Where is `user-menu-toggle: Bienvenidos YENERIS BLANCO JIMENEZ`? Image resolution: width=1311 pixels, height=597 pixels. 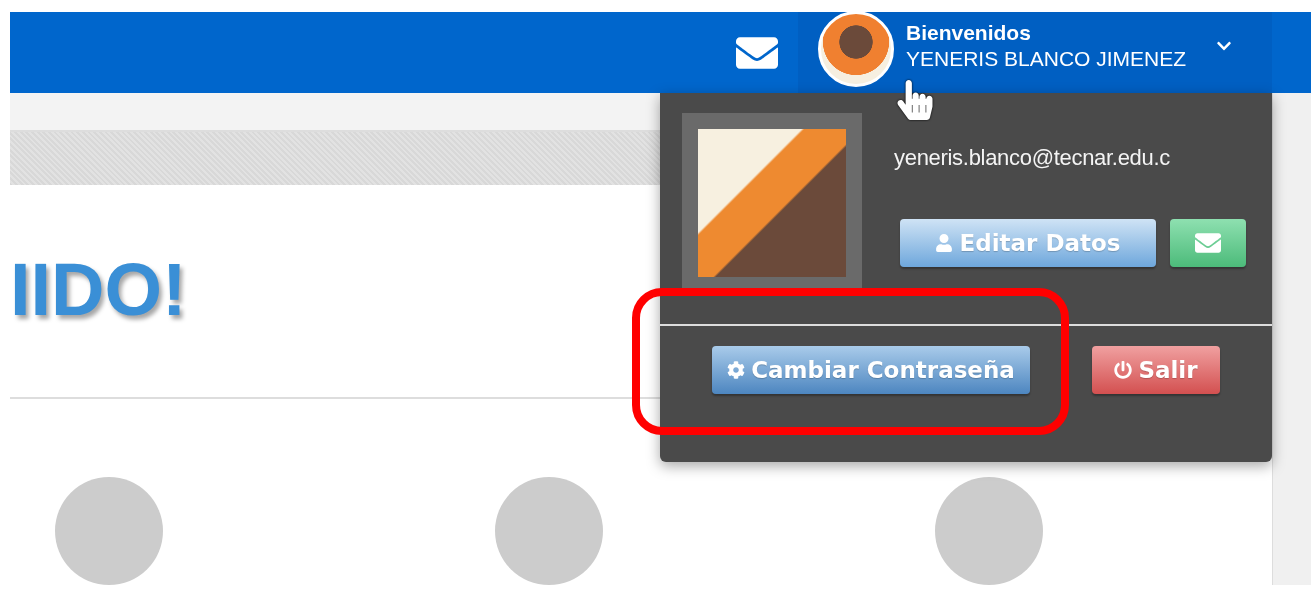 user-menu-toggle: Bienvenidos YENERIS BLANCO JIMENEZ is located at coordinates (1035, 52).